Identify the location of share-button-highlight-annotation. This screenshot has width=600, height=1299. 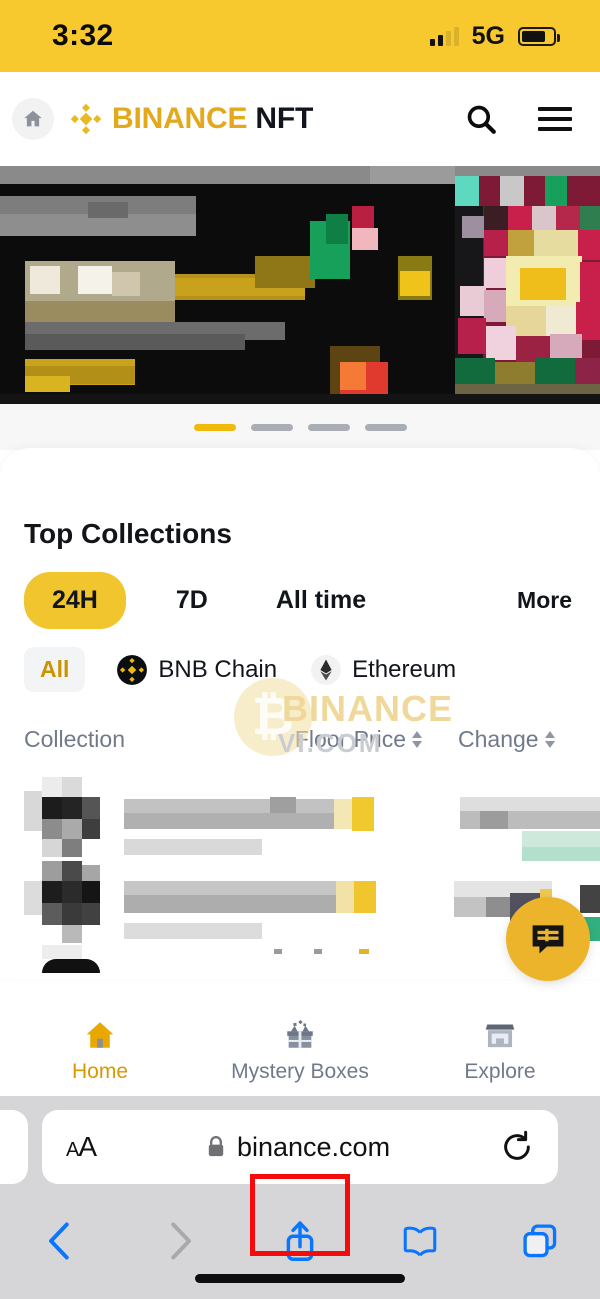
(300, 1215).